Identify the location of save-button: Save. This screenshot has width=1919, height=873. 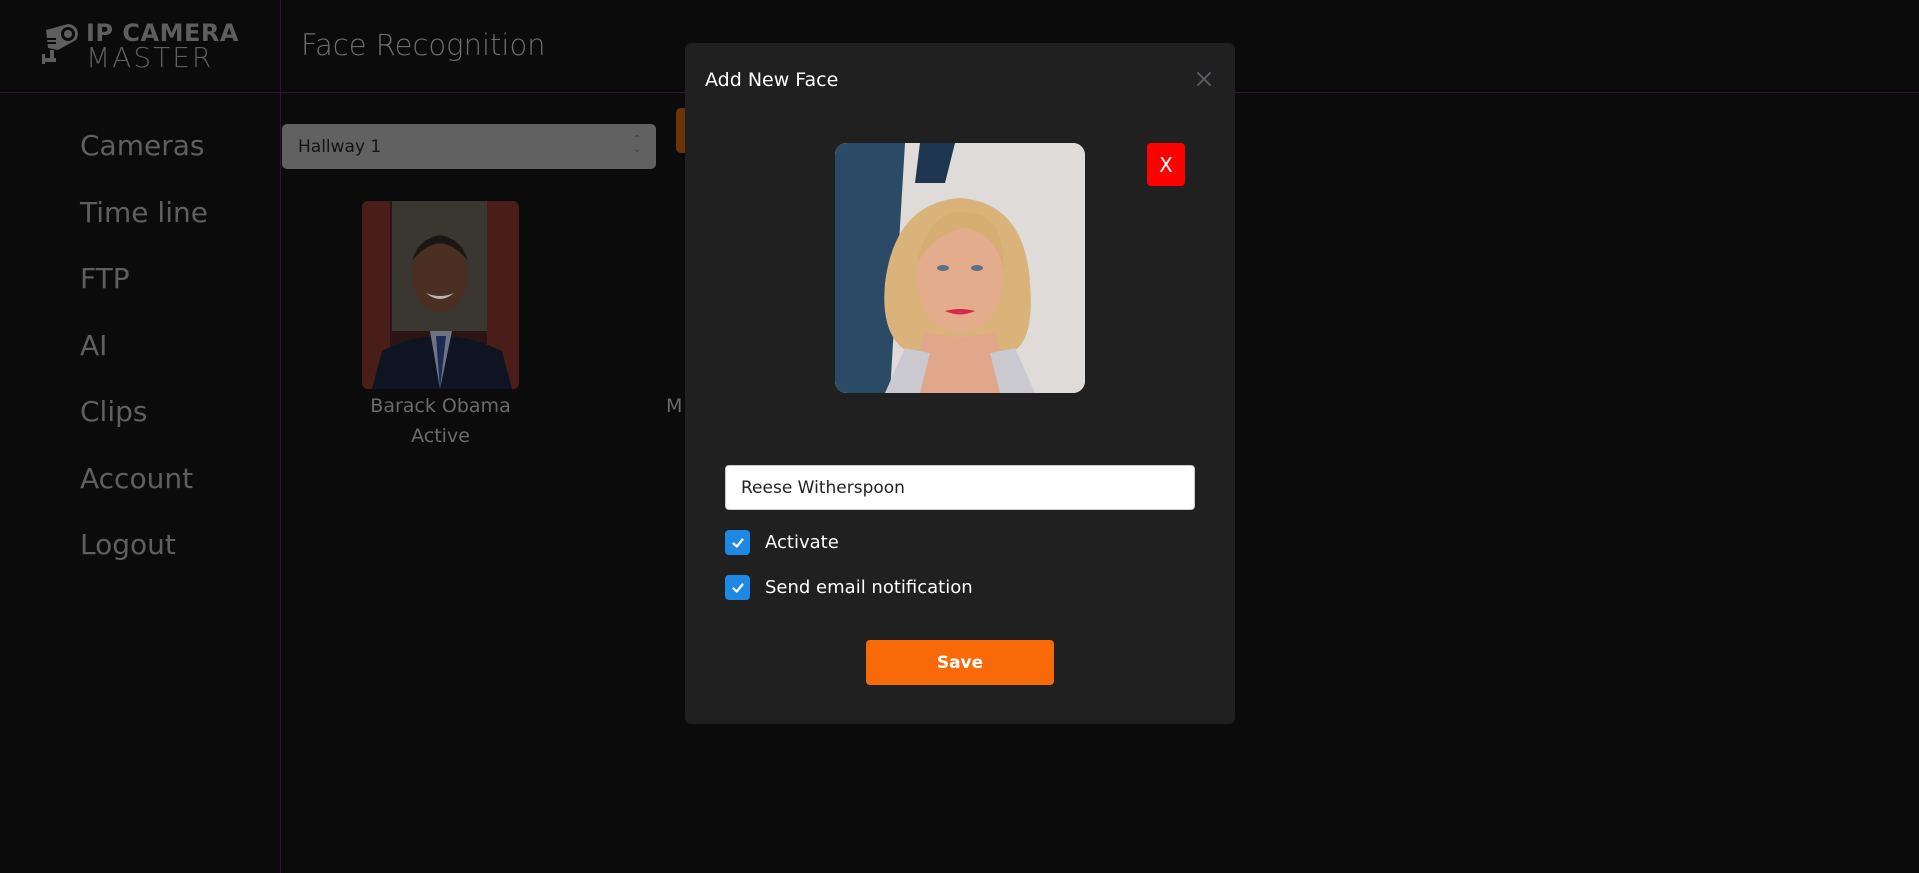
(960, 662).